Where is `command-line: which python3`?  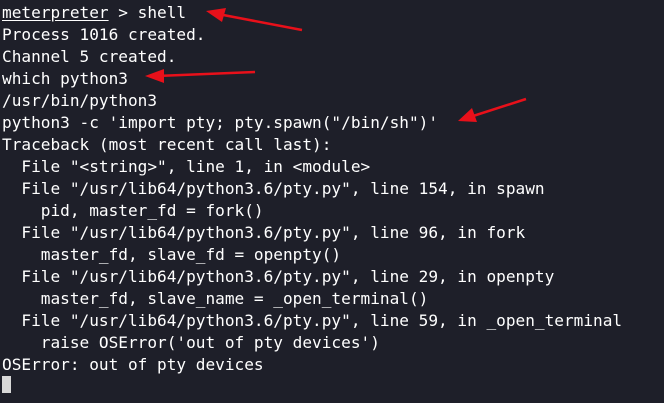
command-line: which python3 is located at coordinates (65, 78).